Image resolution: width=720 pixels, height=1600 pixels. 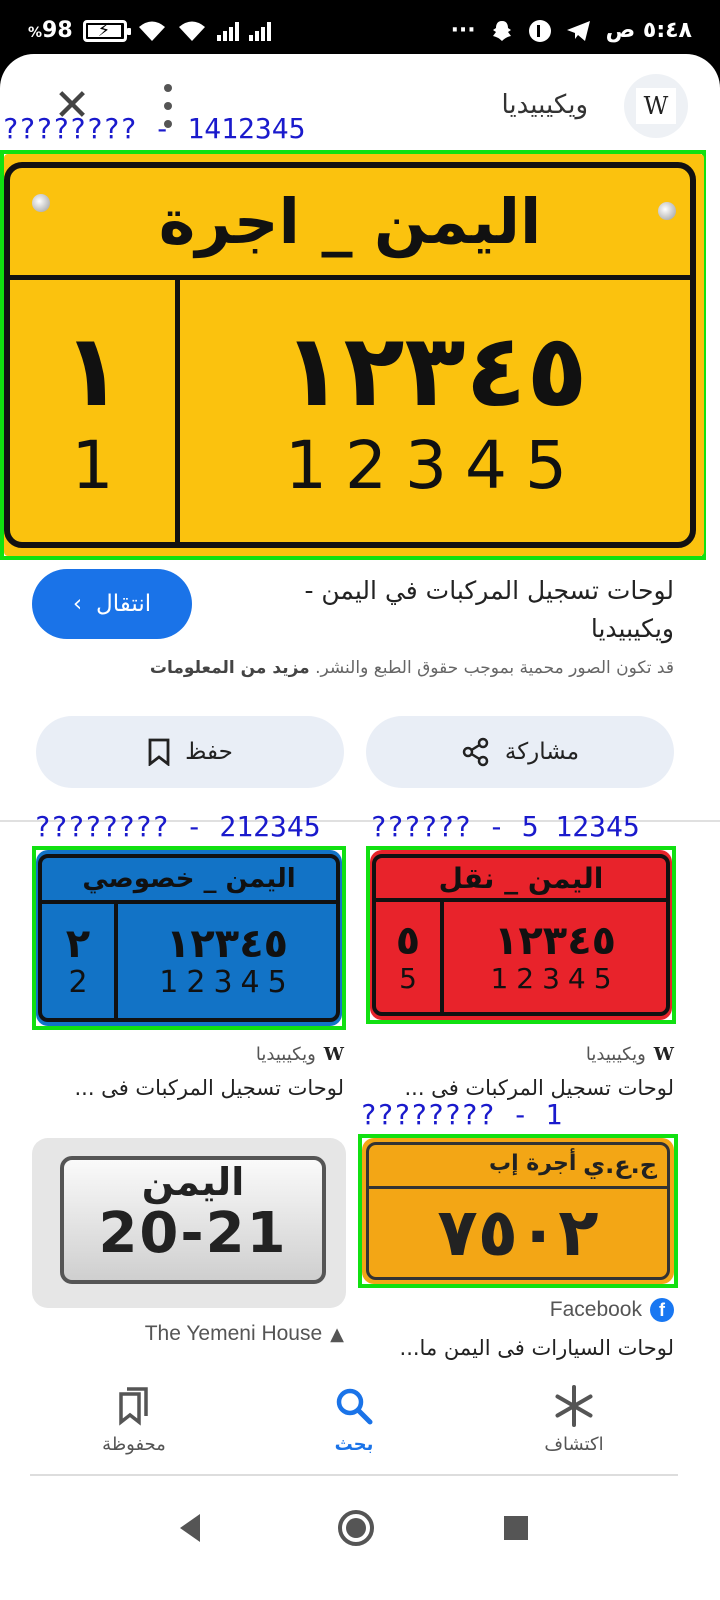 What do you see at coordinates (78, 944) in the screenshot?
I see `plate-left-arabic: ٢` at bounding box center [78, 944].